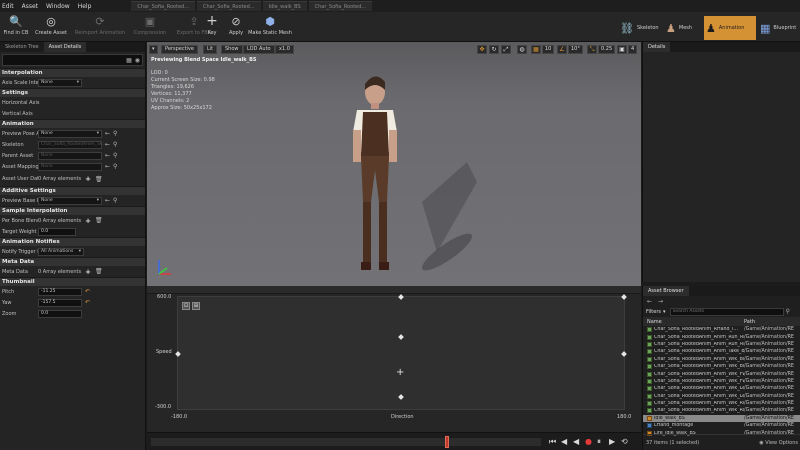  What do you see at coordinates (22, 47) in the screenshot?
I see `tab-skeleton-tree: Skeleton Tree` at bounding box center [22, 47].